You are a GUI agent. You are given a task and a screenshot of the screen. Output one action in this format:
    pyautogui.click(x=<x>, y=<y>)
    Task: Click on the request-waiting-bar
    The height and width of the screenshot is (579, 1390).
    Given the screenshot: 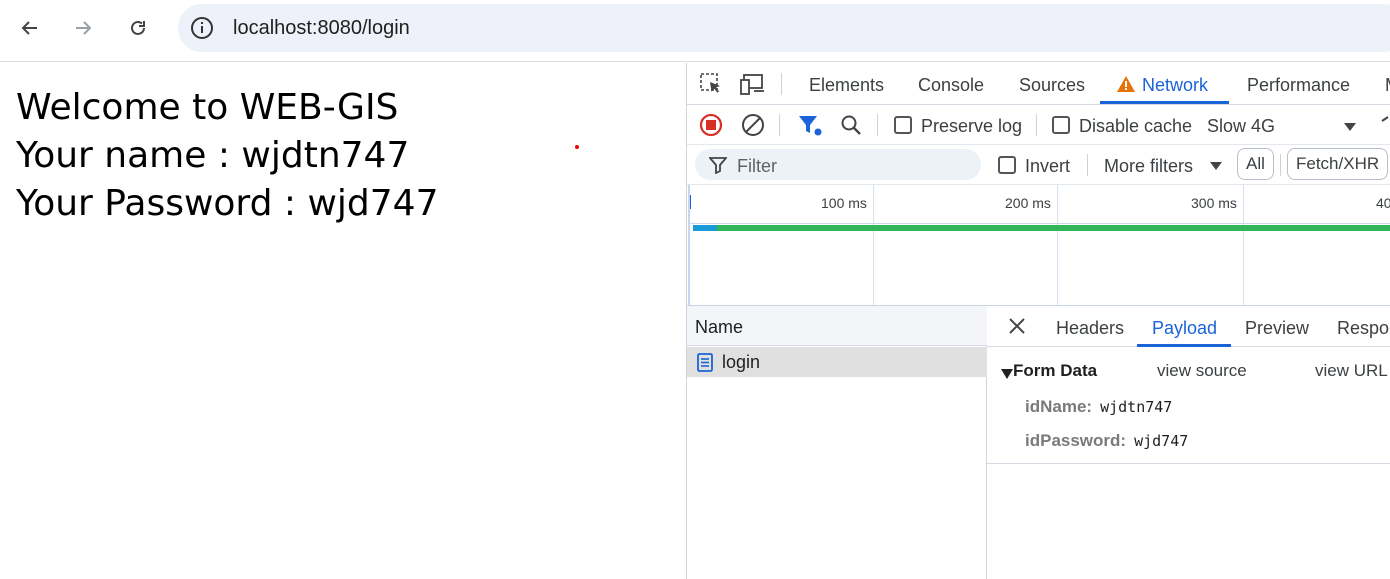 What is the action you would take?
    pyautogui.click(x=705, y=228)
    